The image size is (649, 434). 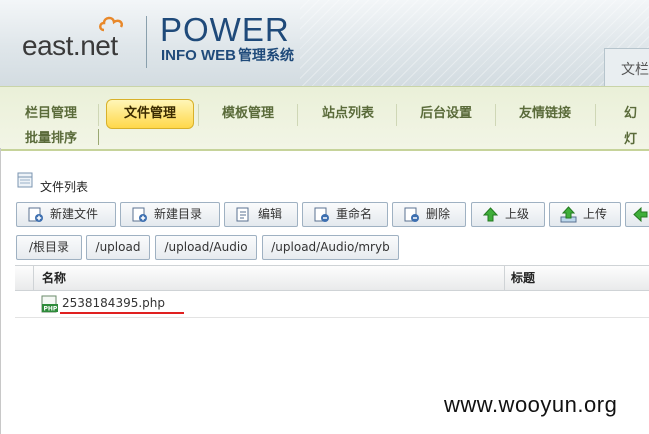 What do you see at coordinates (411, 214) in the screenshot?
I see `delete-icon` at bounding box center [411, 214].